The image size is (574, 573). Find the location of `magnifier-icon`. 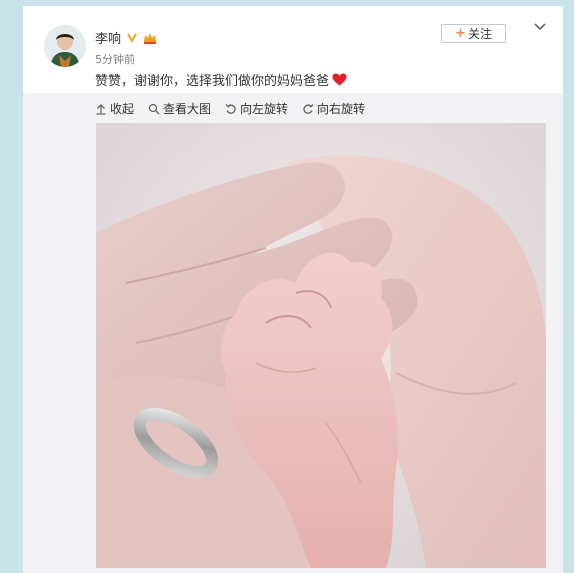

magnifier-icon is located at coordinates (154, 108).